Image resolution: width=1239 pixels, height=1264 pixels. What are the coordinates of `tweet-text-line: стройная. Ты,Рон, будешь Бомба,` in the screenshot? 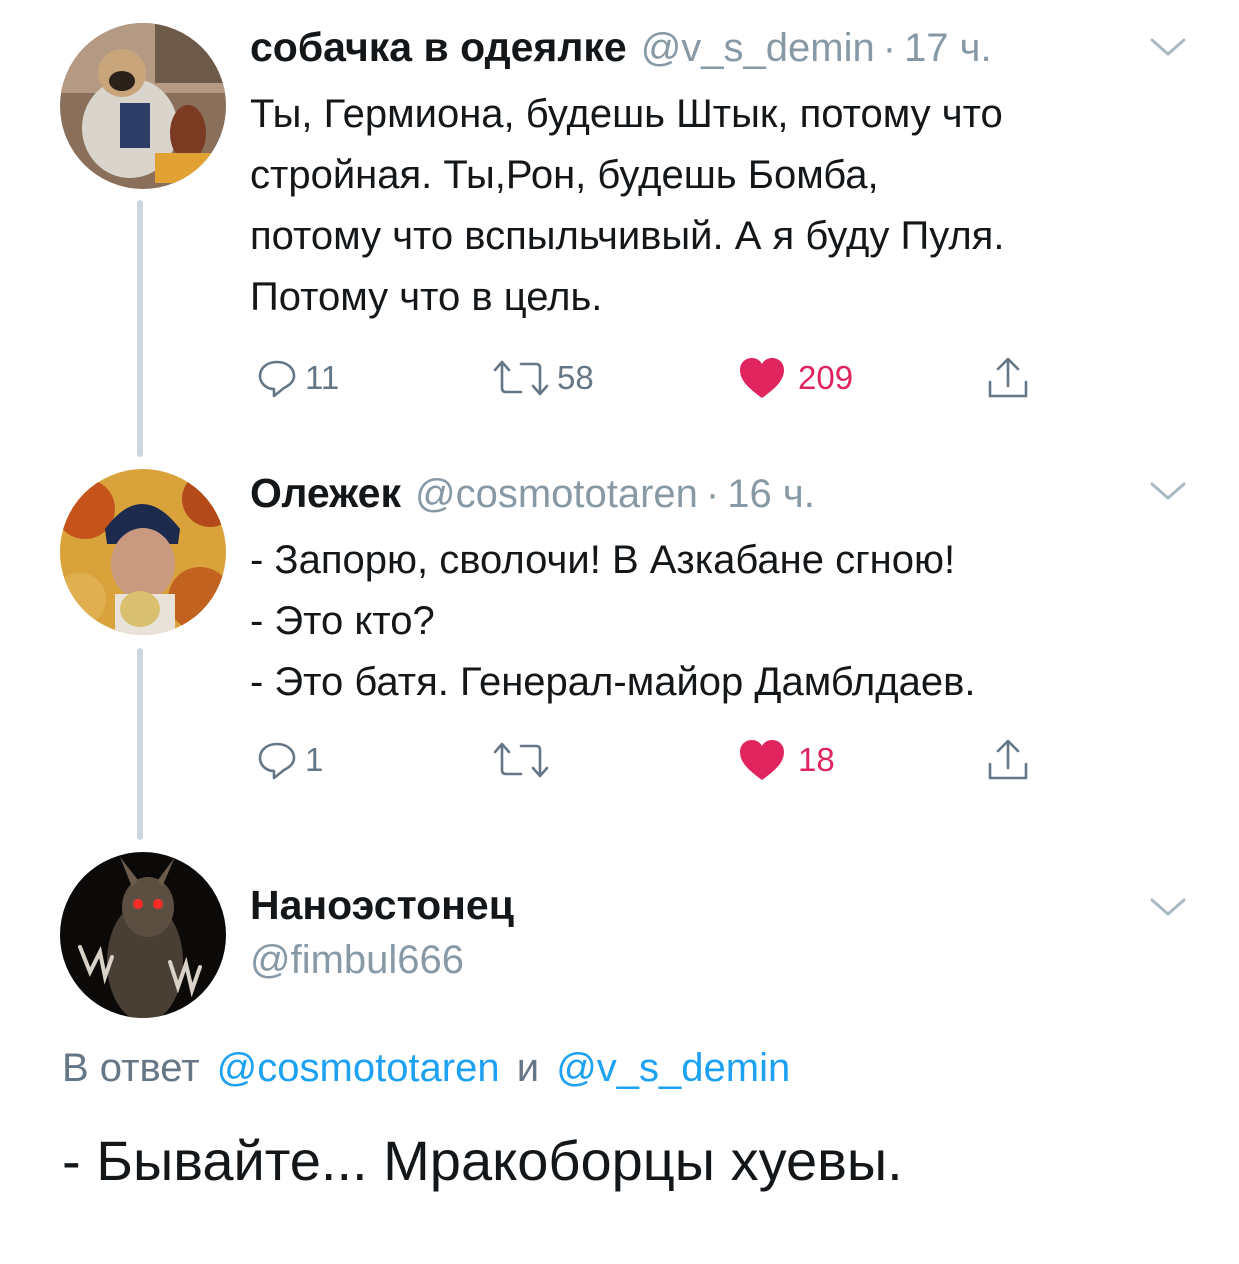 It's located at (564, 175).